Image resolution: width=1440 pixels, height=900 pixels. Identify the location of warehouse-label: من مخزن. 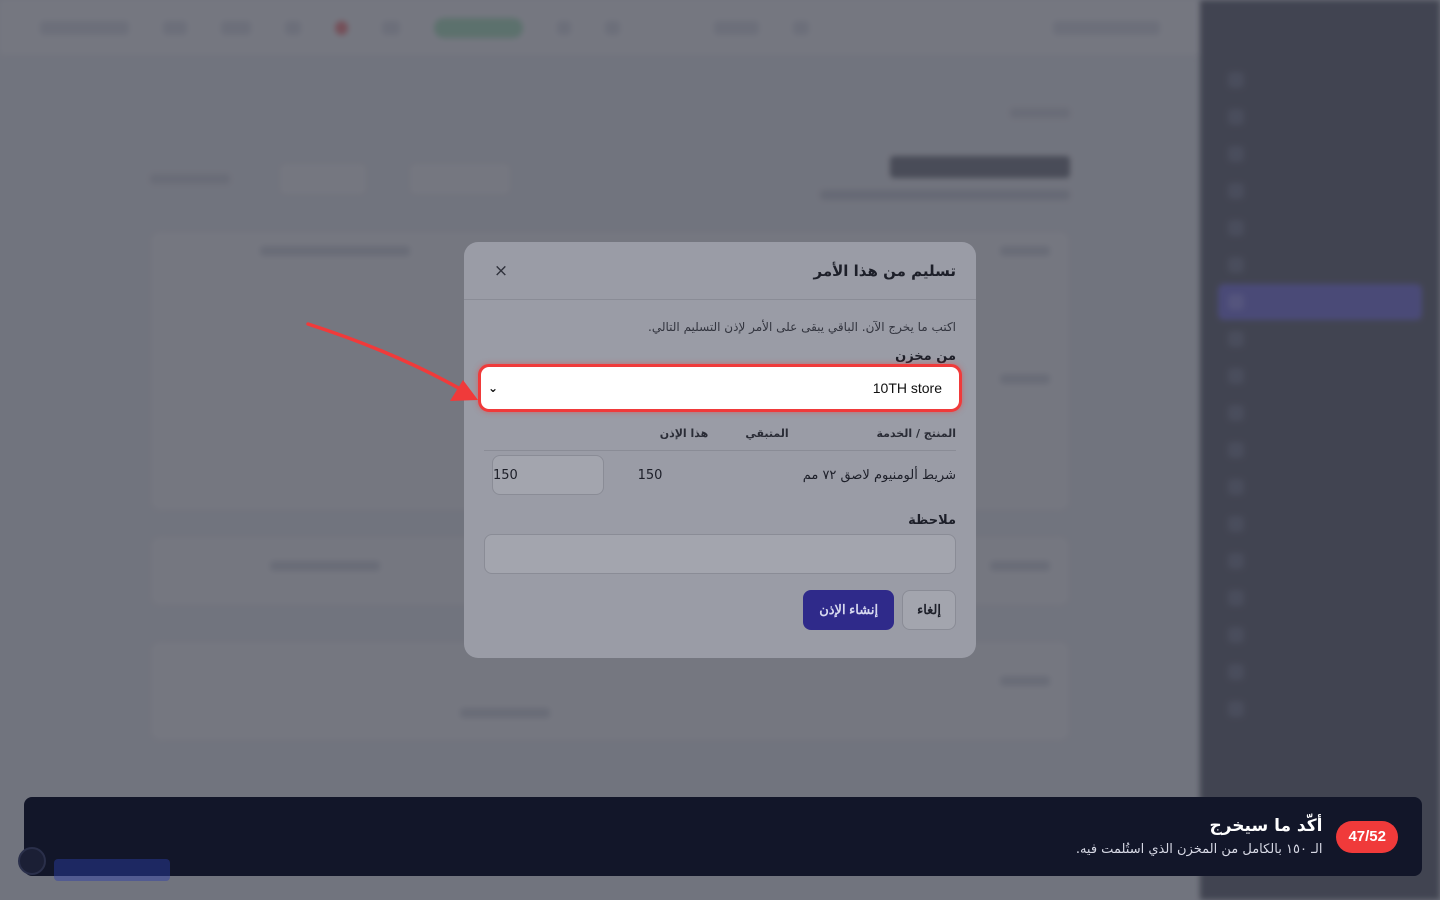
(925, 356).